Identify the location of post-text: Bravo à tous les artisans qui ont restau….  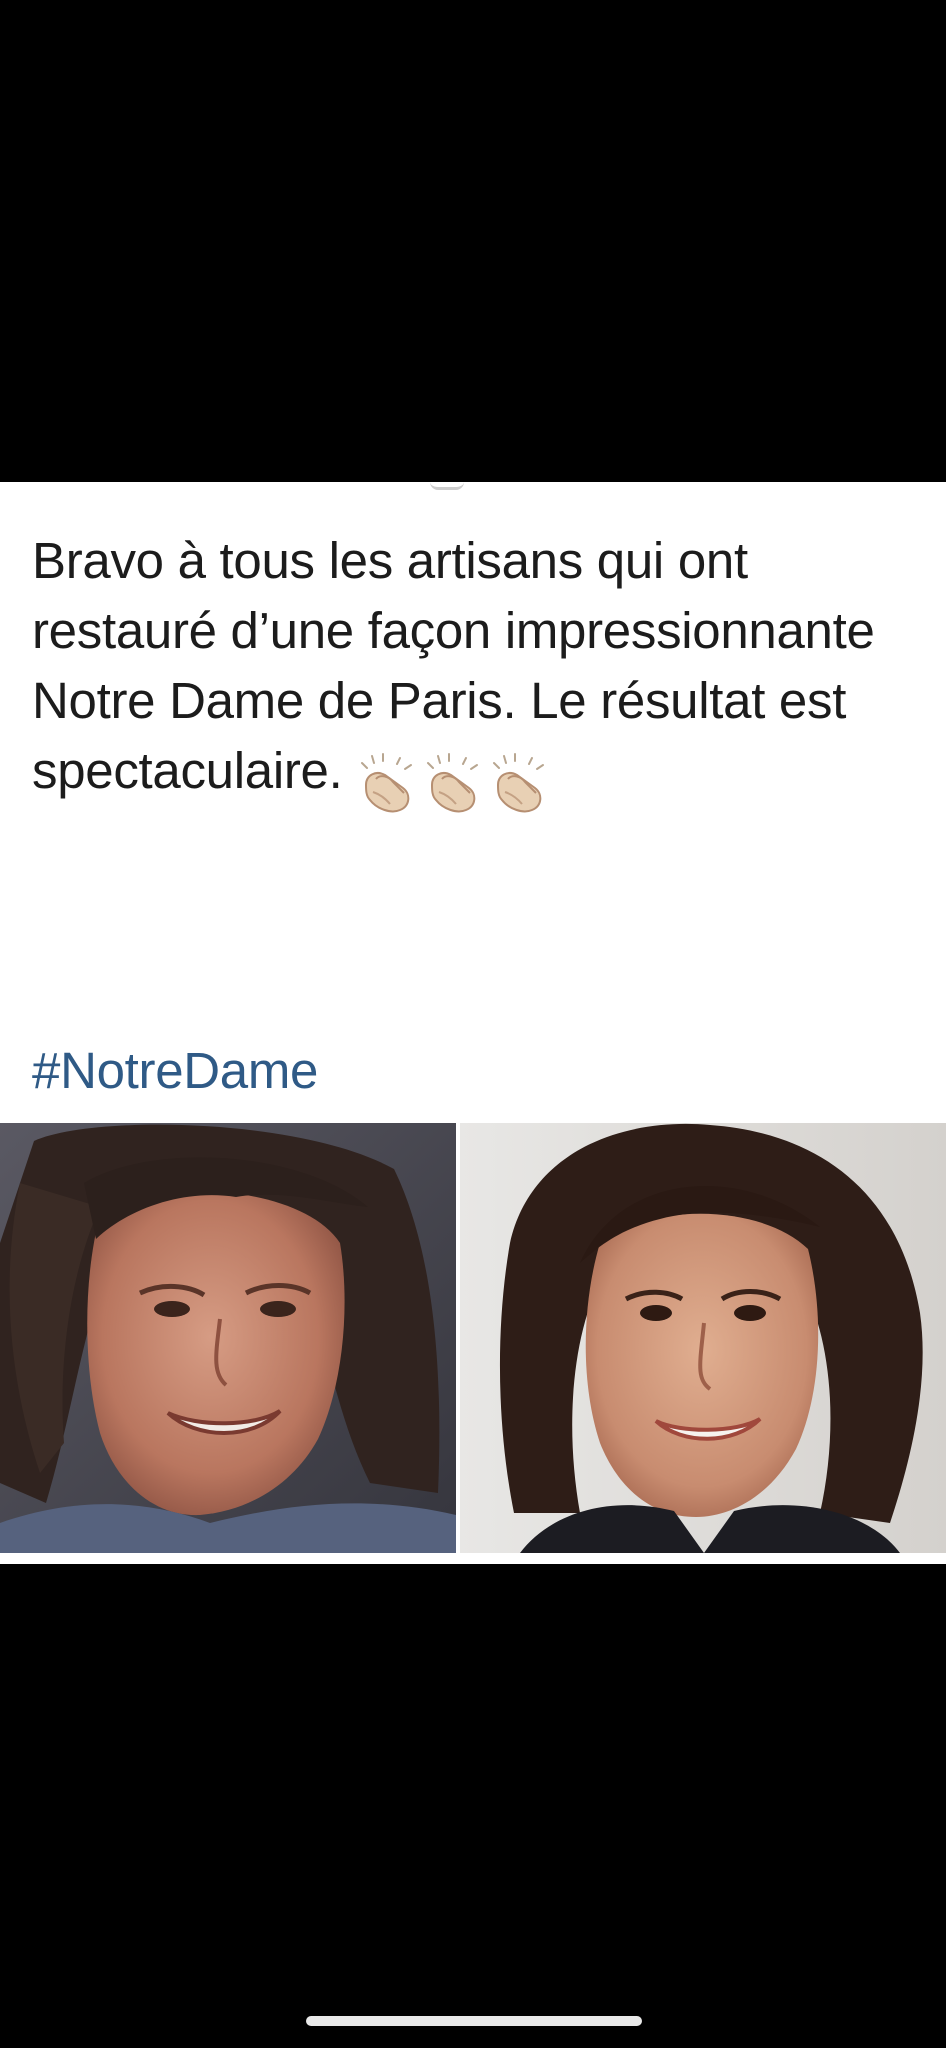
(477, 669).